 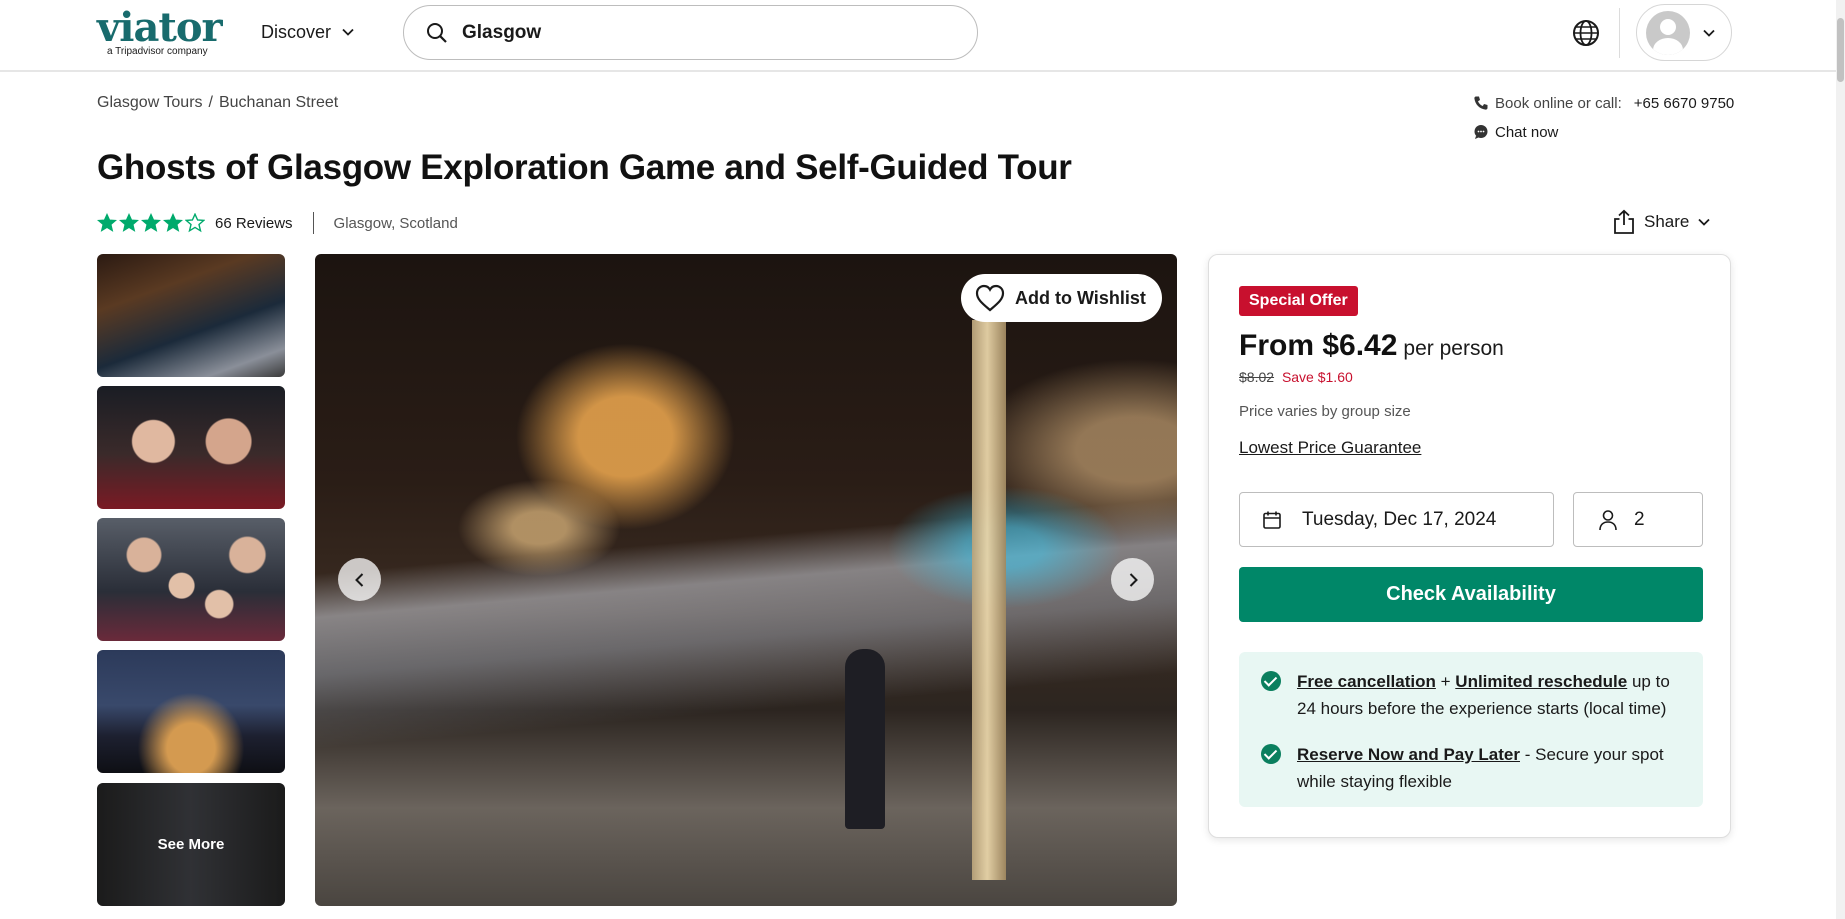 I want to click on traveler-count-picker: 2, so click(x=1638, y=519).